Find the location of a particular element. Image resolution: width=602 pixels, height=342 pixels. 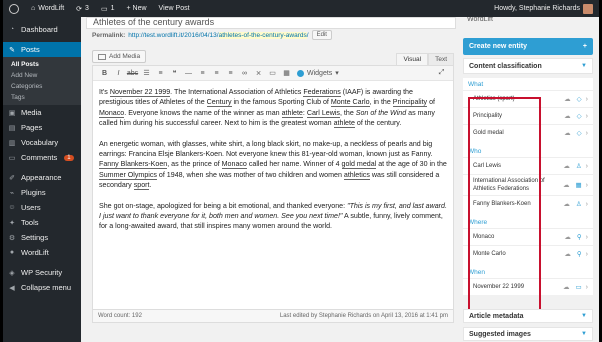

site-name-link: ⌂ WordLift is located at coordinates (47, 8).